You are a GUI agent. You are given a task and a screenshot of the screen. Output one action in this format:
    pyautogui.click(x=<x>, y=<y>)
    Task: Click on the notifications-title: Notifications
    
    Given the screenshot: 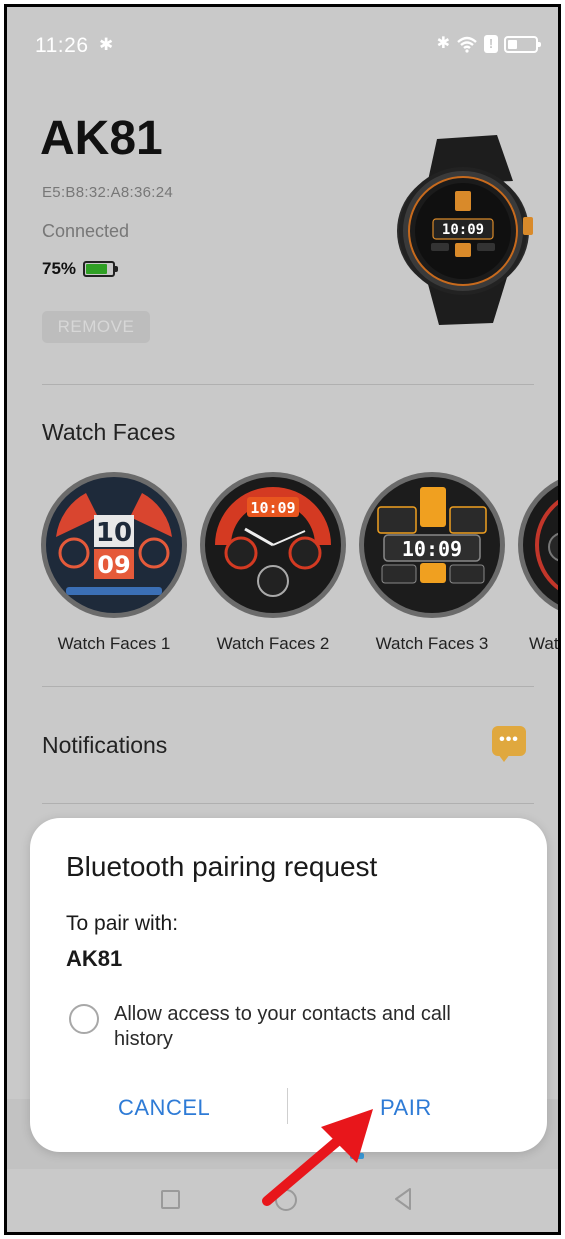 What is the action you would take?
    pyautogui.click(x=104, y=745)
    